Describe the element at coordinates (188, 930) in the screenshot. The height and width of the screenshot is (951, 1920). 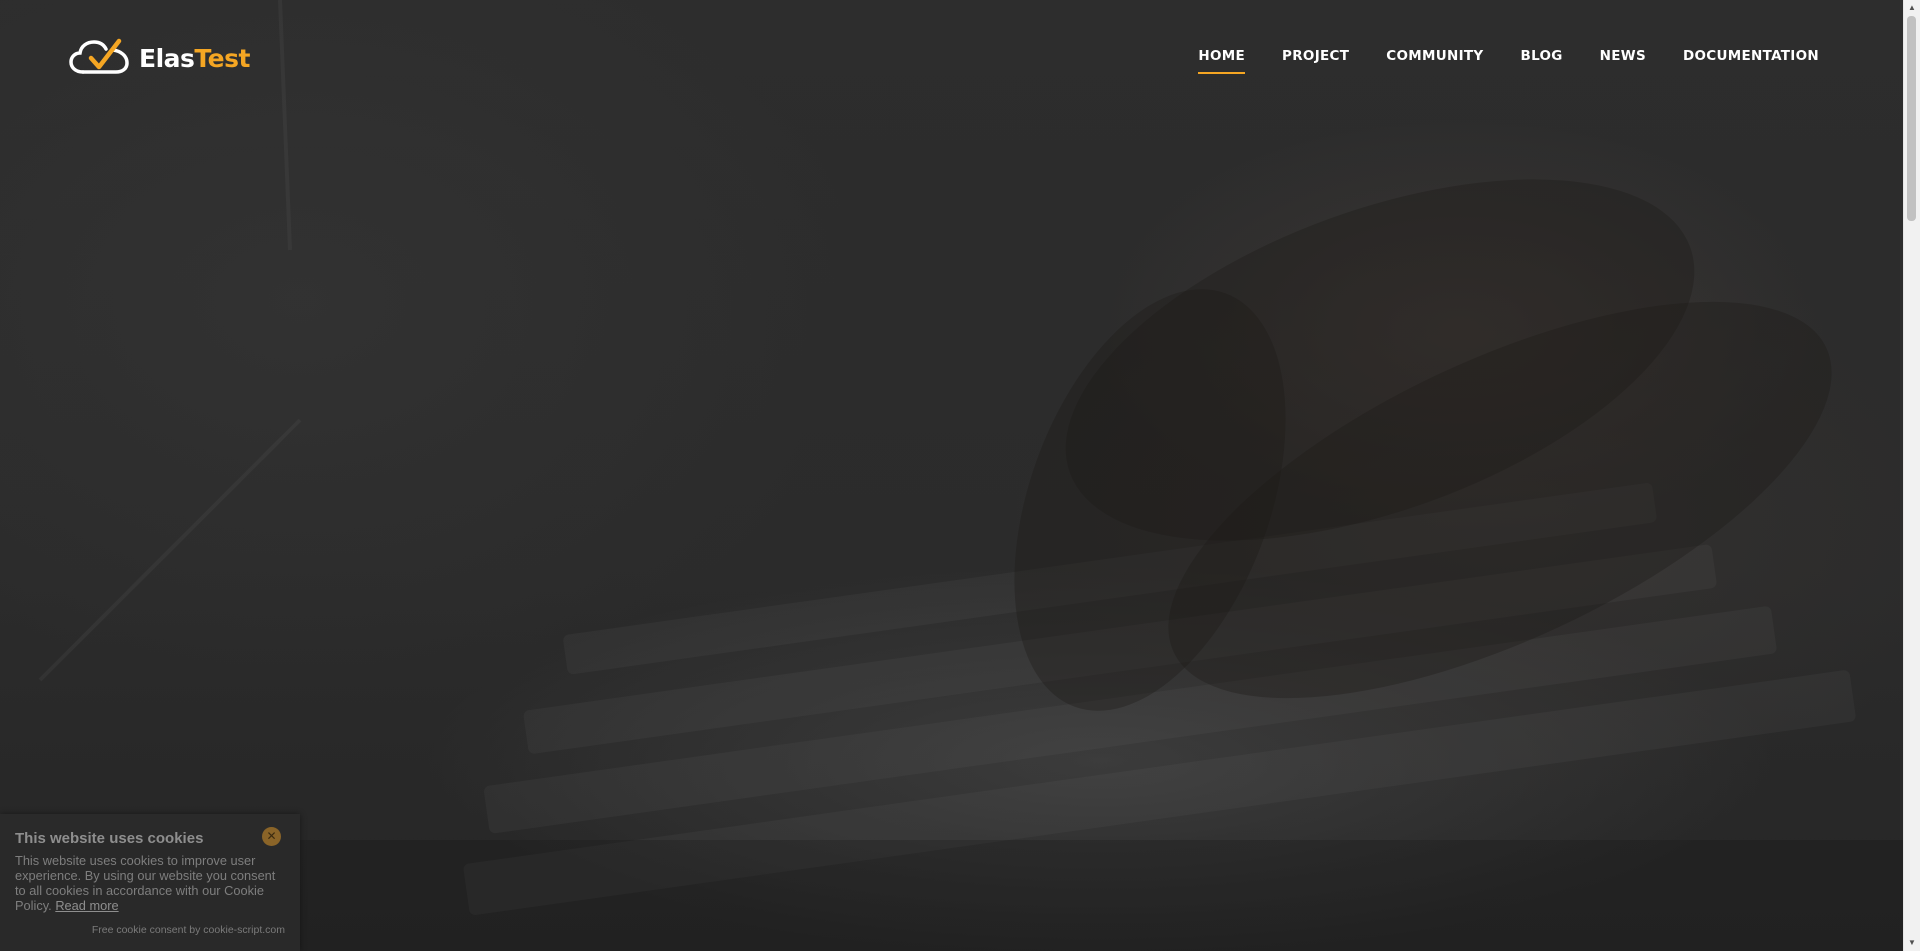
I see `cookie-banner-footer: Free cookie consent by cookie-script.com` at that location.